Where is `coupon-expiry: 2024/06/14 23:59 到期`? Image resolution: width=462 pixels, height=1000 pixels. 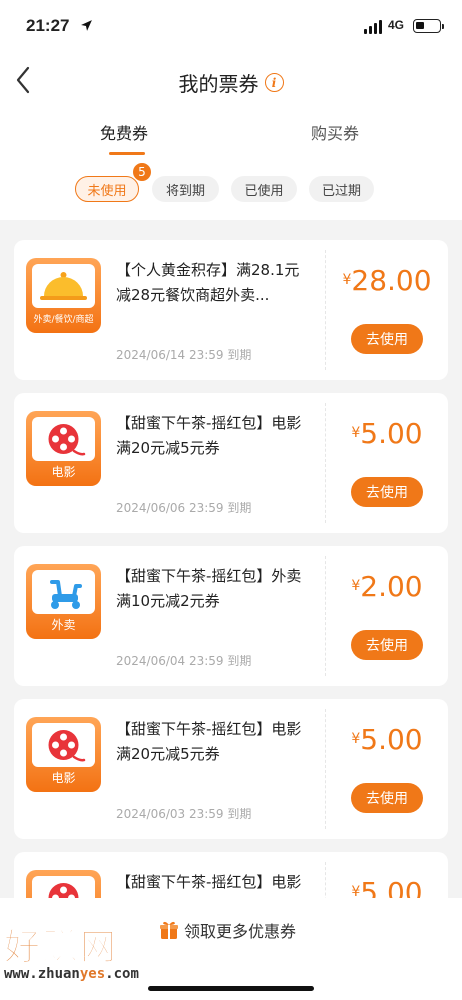
coupon-expiry: 2024/06/14 23:59 到期 is located at coordinates (184, 355).